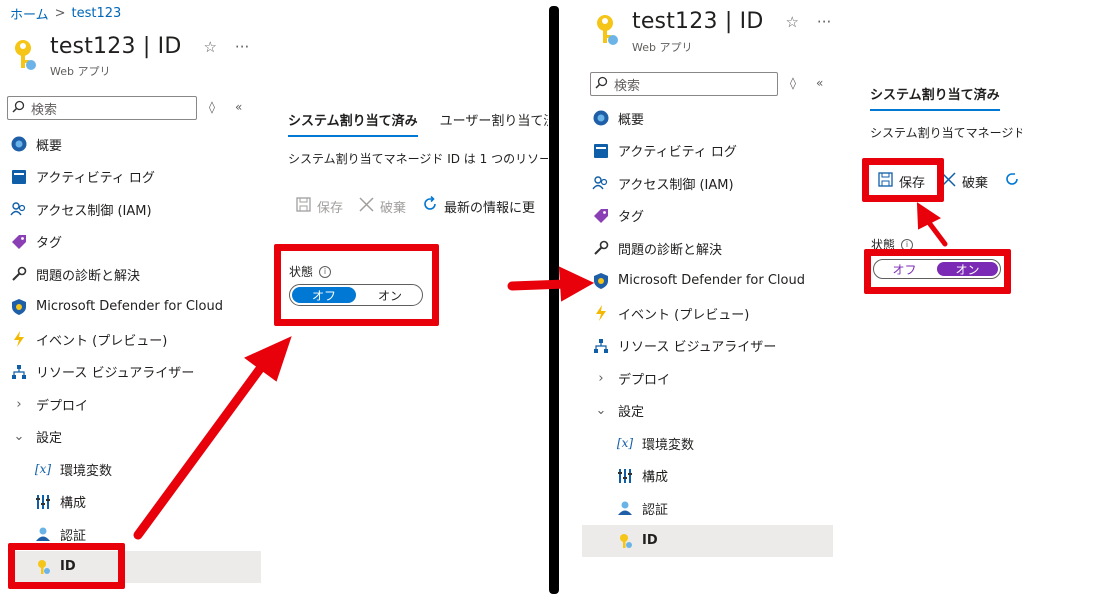 Image resolution: width=1098 pixels, height=597 pixels. What do you see at coordinates (707, 540) in the screenshot?
I see `nav-item-identity: ID` at bounding box center [707, 540].